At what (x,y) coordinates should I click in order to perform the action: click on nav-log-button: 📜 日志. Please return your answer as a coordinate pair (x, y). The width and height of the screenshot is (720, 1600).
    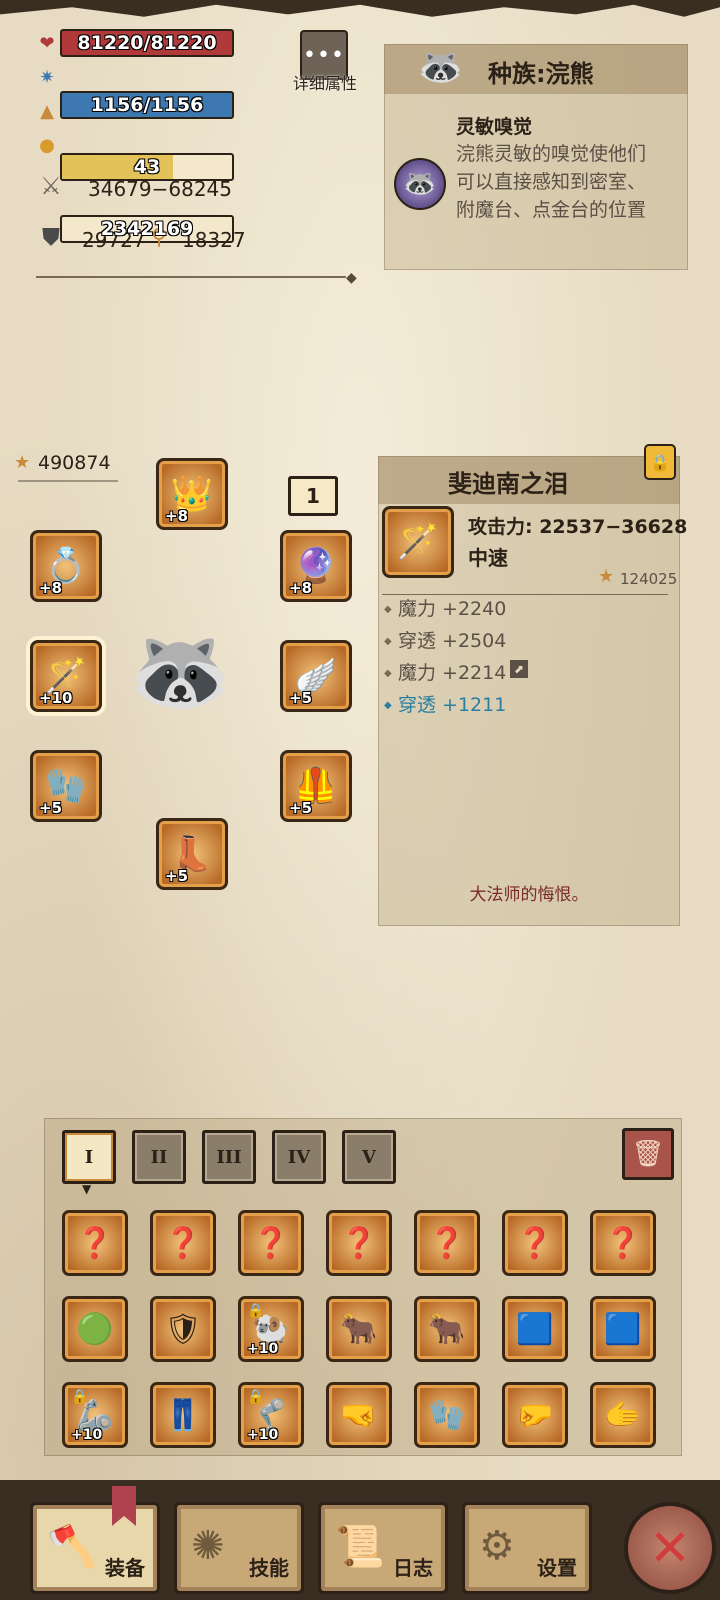
    Looking at the image, I should click on (383, 1548).